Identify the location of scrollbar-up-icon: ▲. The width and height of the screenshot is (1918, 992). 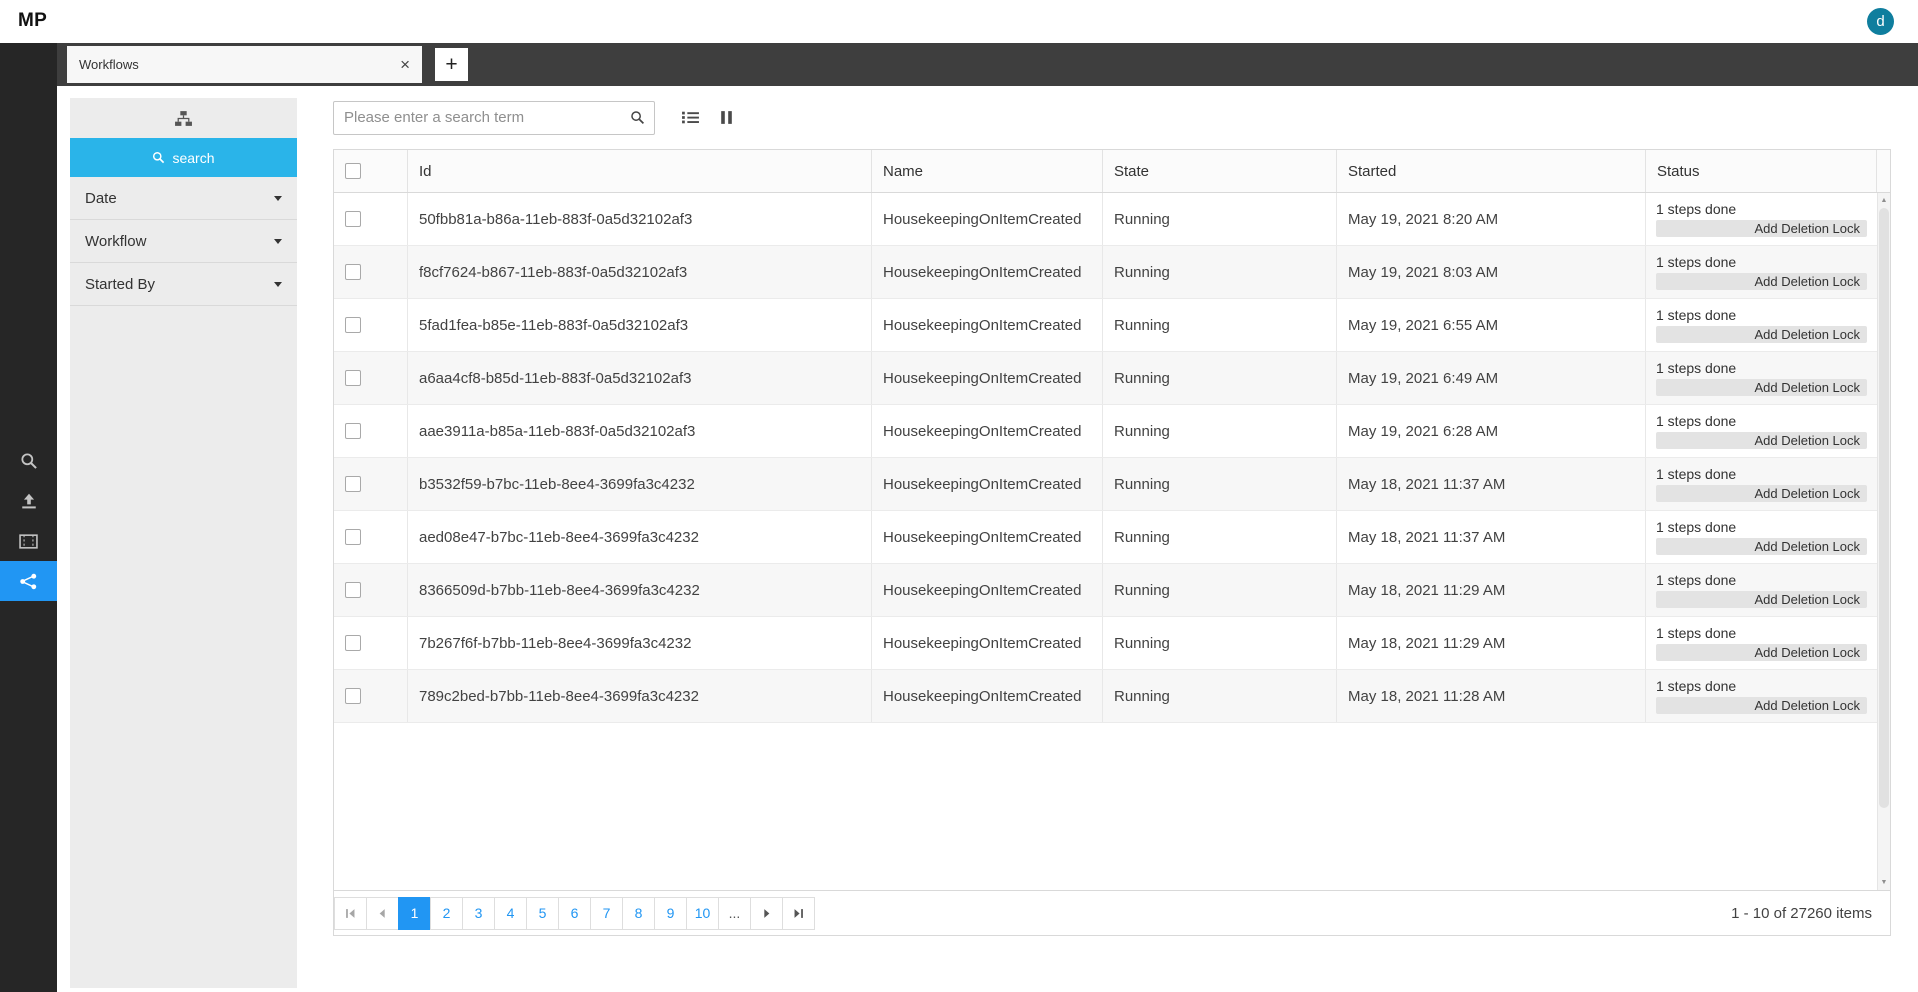
(1884, 200).